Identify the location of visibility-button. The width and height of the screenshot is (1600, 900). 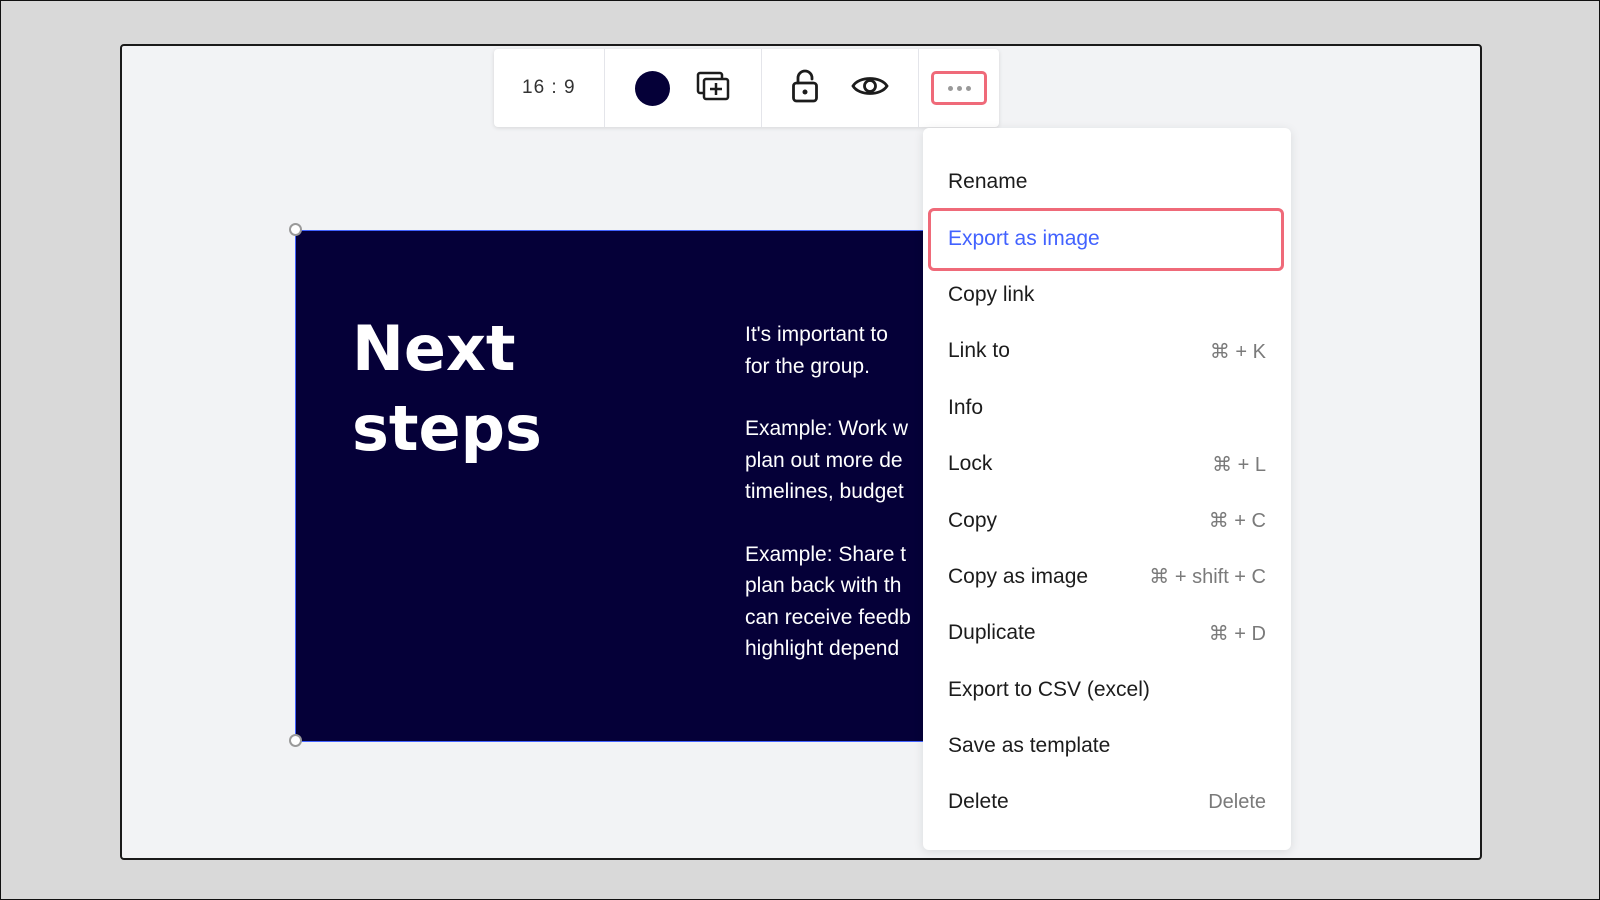
(870, 88).